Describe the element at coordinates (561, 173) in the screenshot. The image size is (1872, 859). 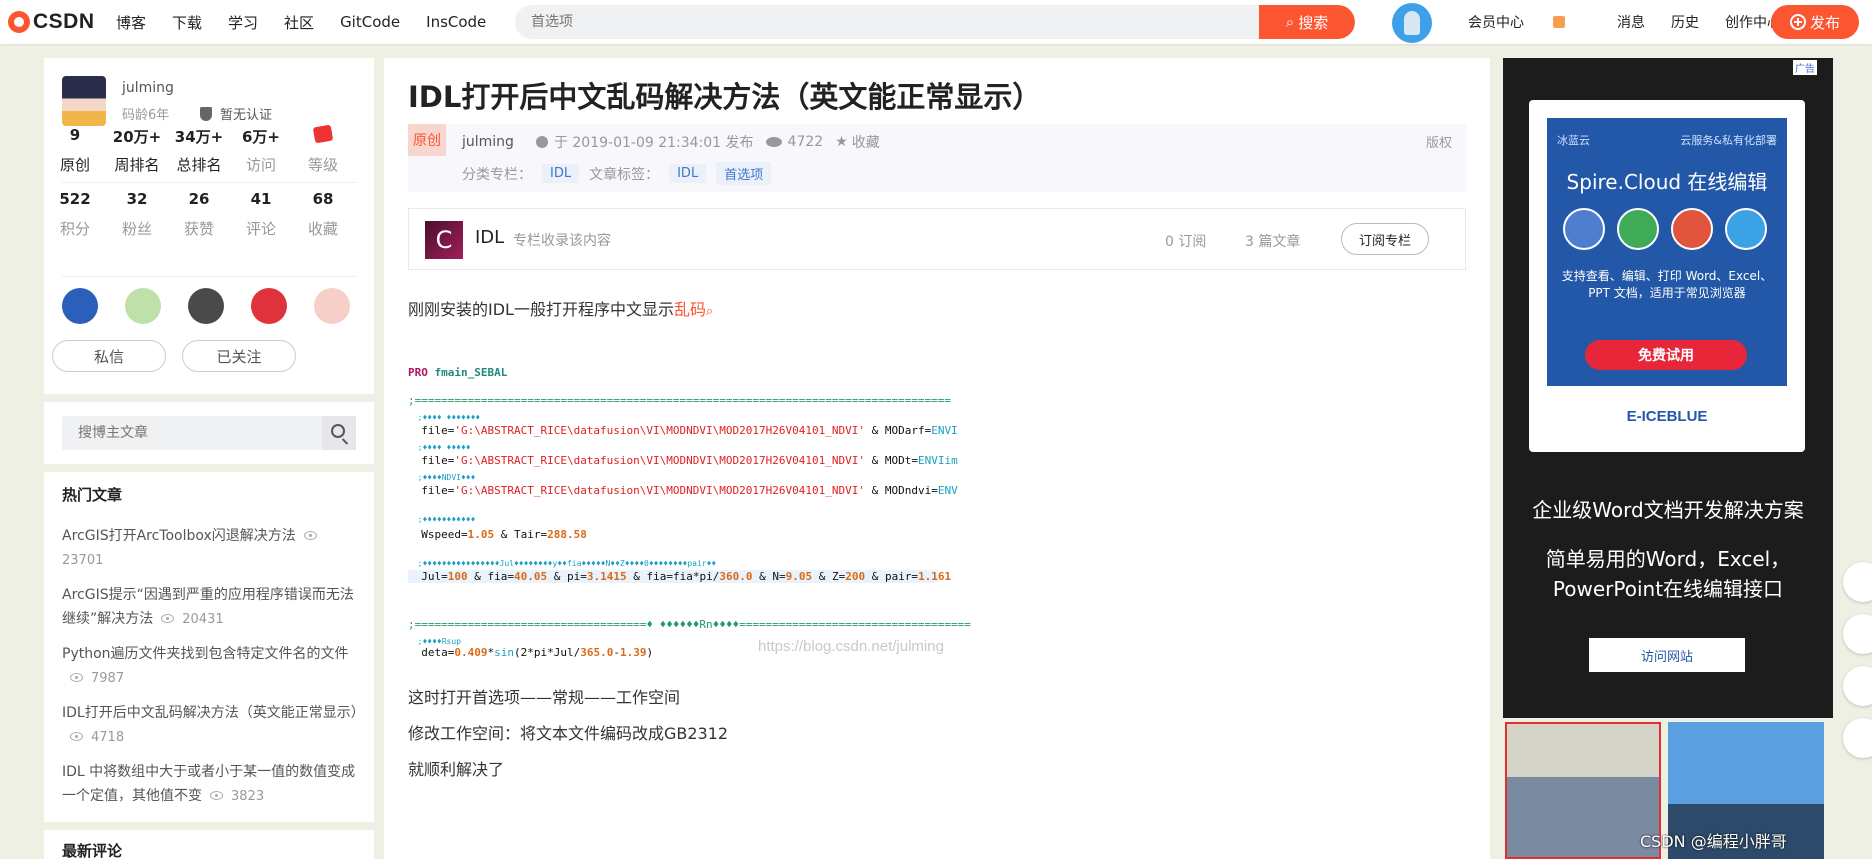
I see `category-tag: IDL` at that location.